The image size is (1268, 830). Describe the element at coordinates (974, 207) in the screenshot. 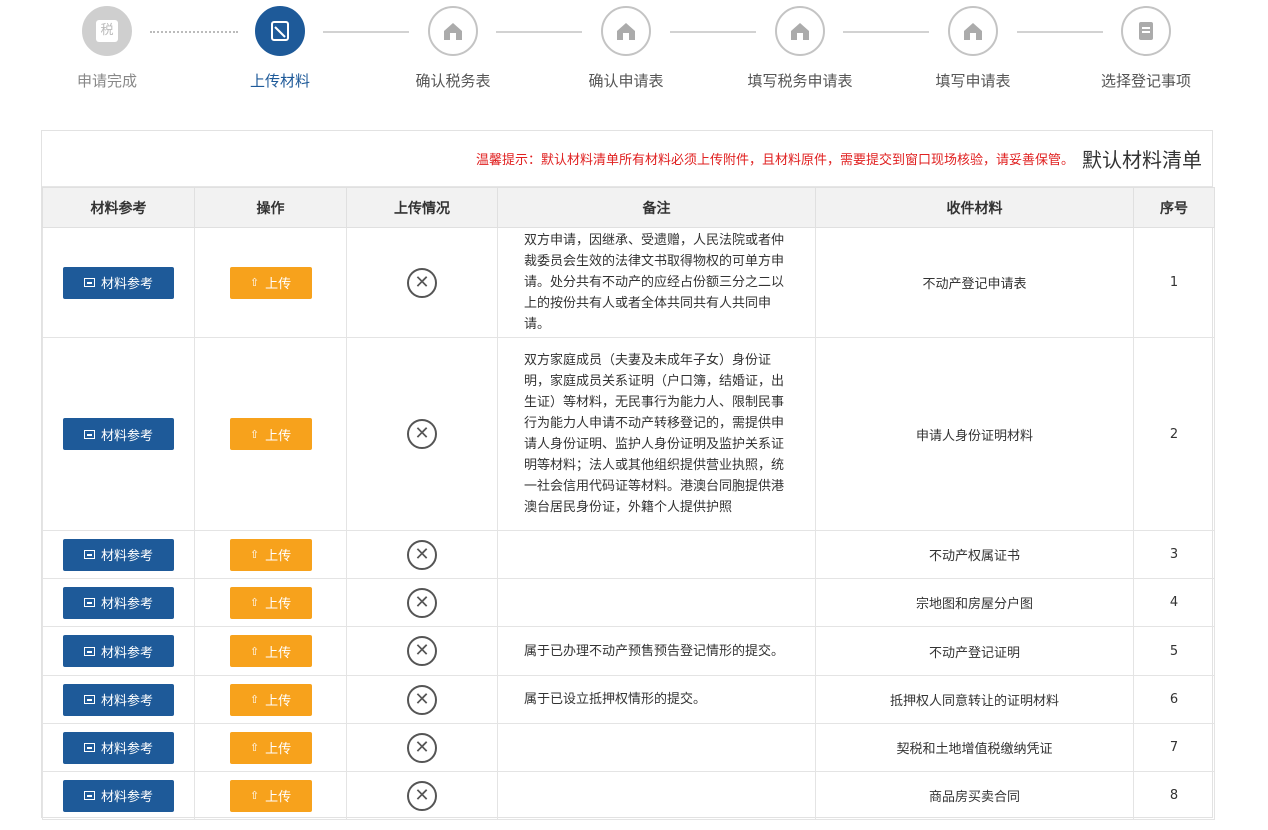

I see `col-header-material: 收件材料` at that location.